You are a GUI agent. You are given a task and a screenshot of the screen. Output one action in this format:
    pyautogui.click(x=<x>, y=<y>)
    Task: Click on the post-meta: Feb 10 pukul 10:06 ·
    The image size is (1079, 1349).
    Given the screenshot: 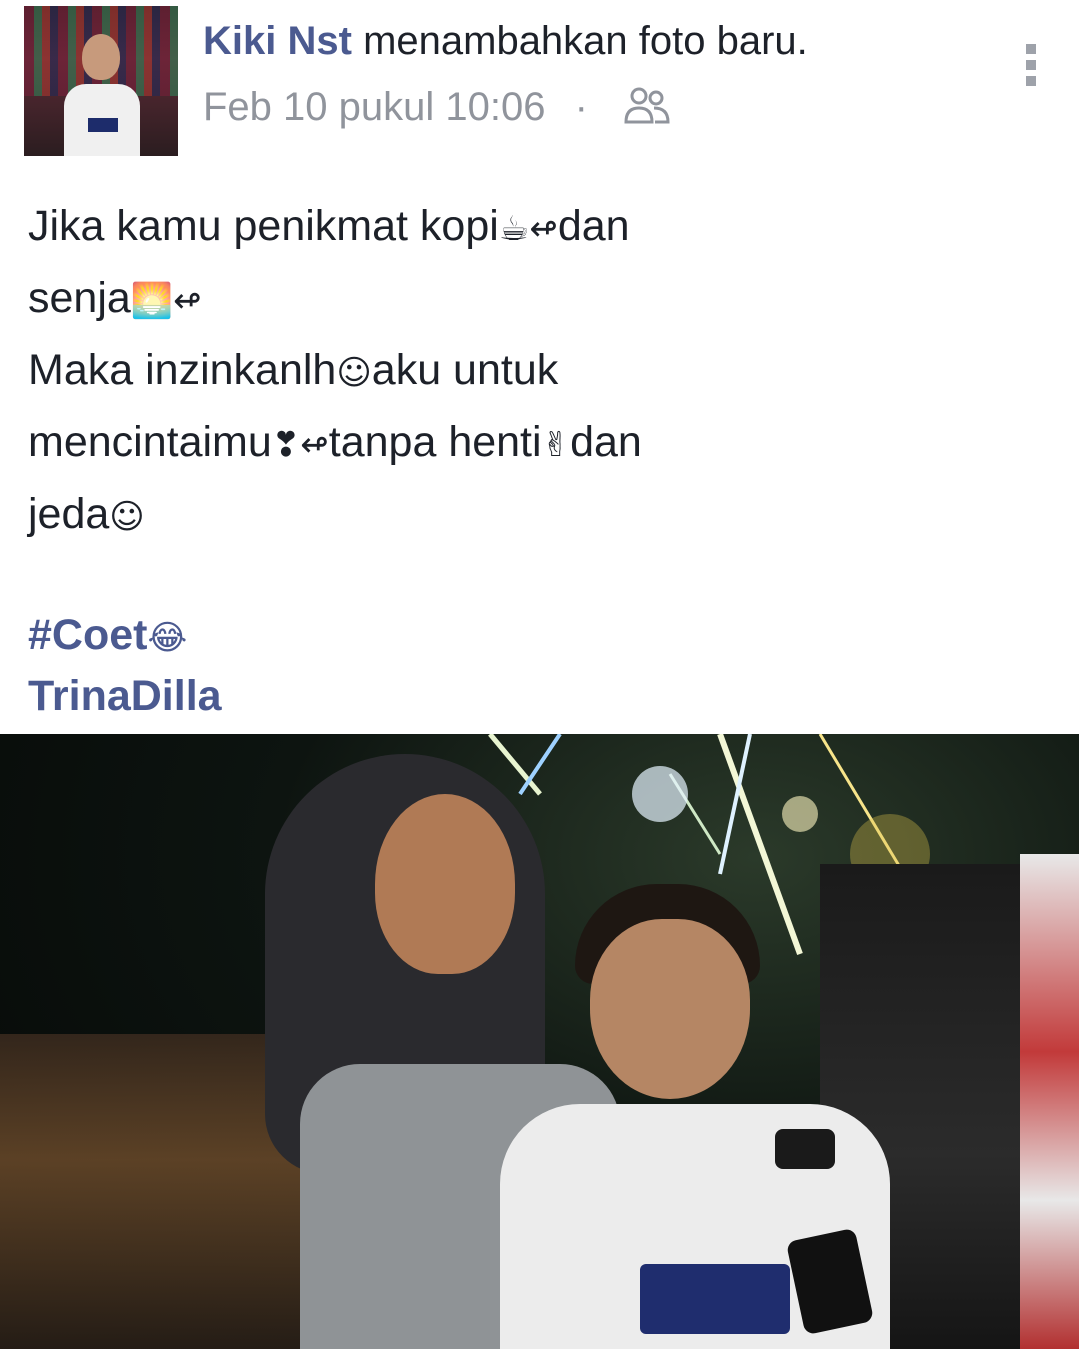 What is the action you would take?
    pyautogui.click(x=437, y=110)
    